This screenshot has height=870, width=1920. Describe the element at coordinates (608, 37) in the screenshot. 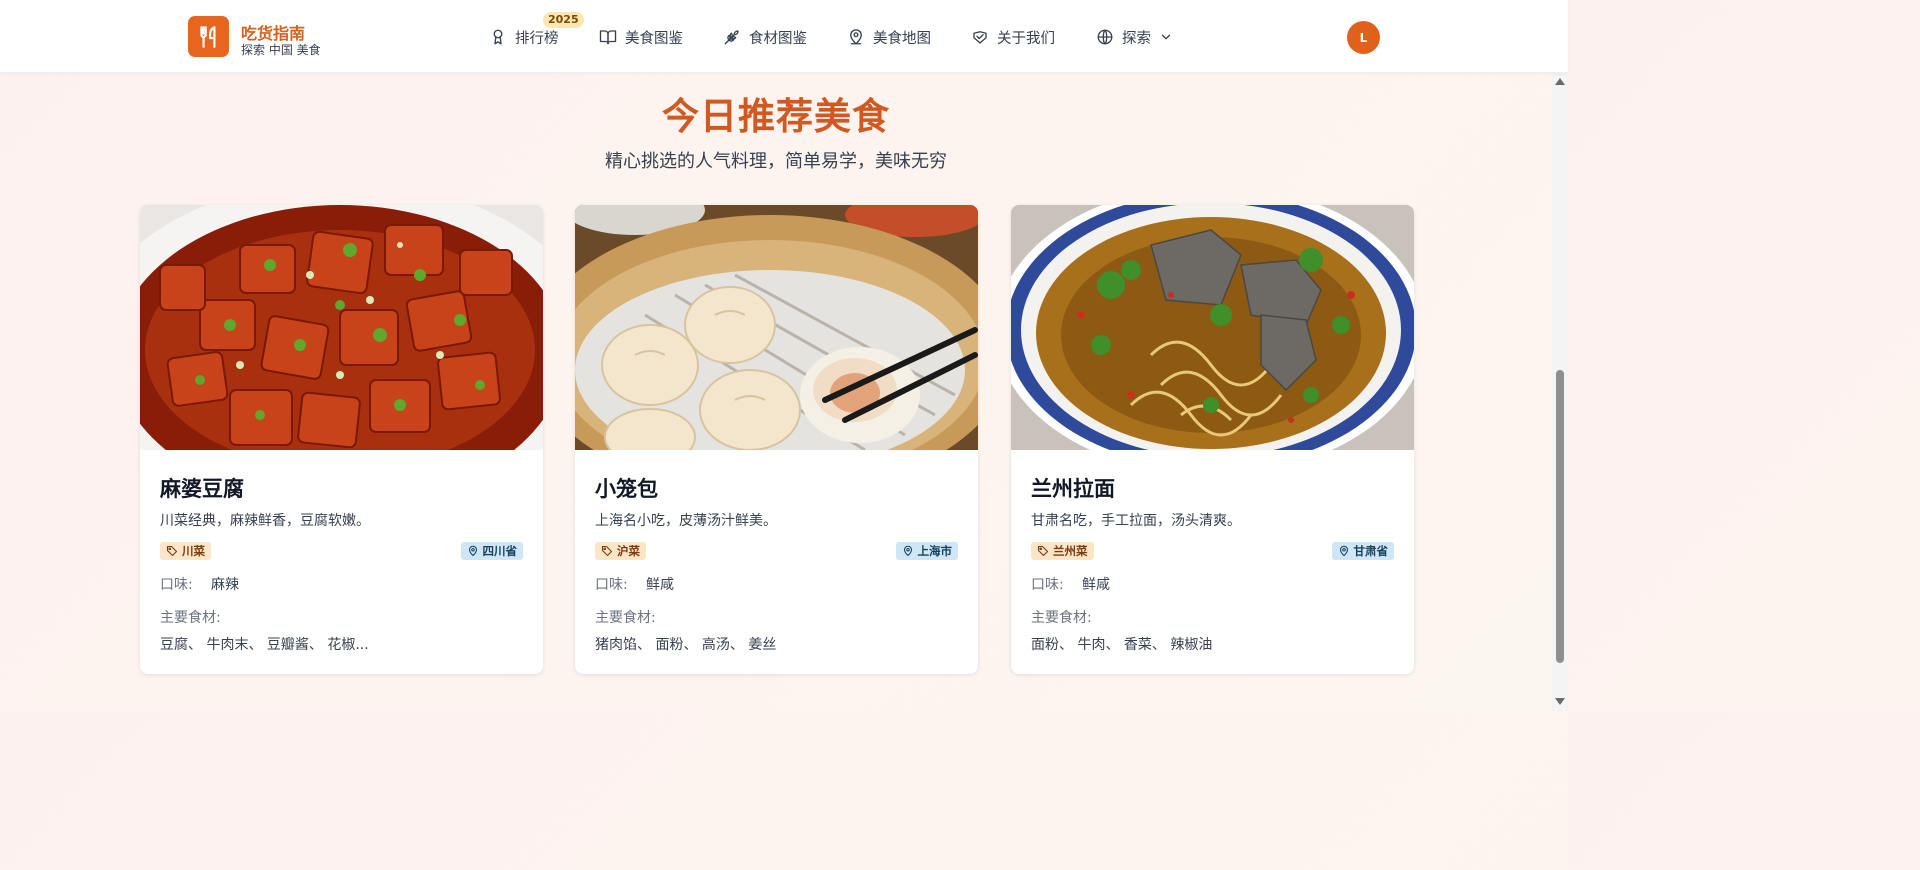

I see `book-open-icon` at that location.